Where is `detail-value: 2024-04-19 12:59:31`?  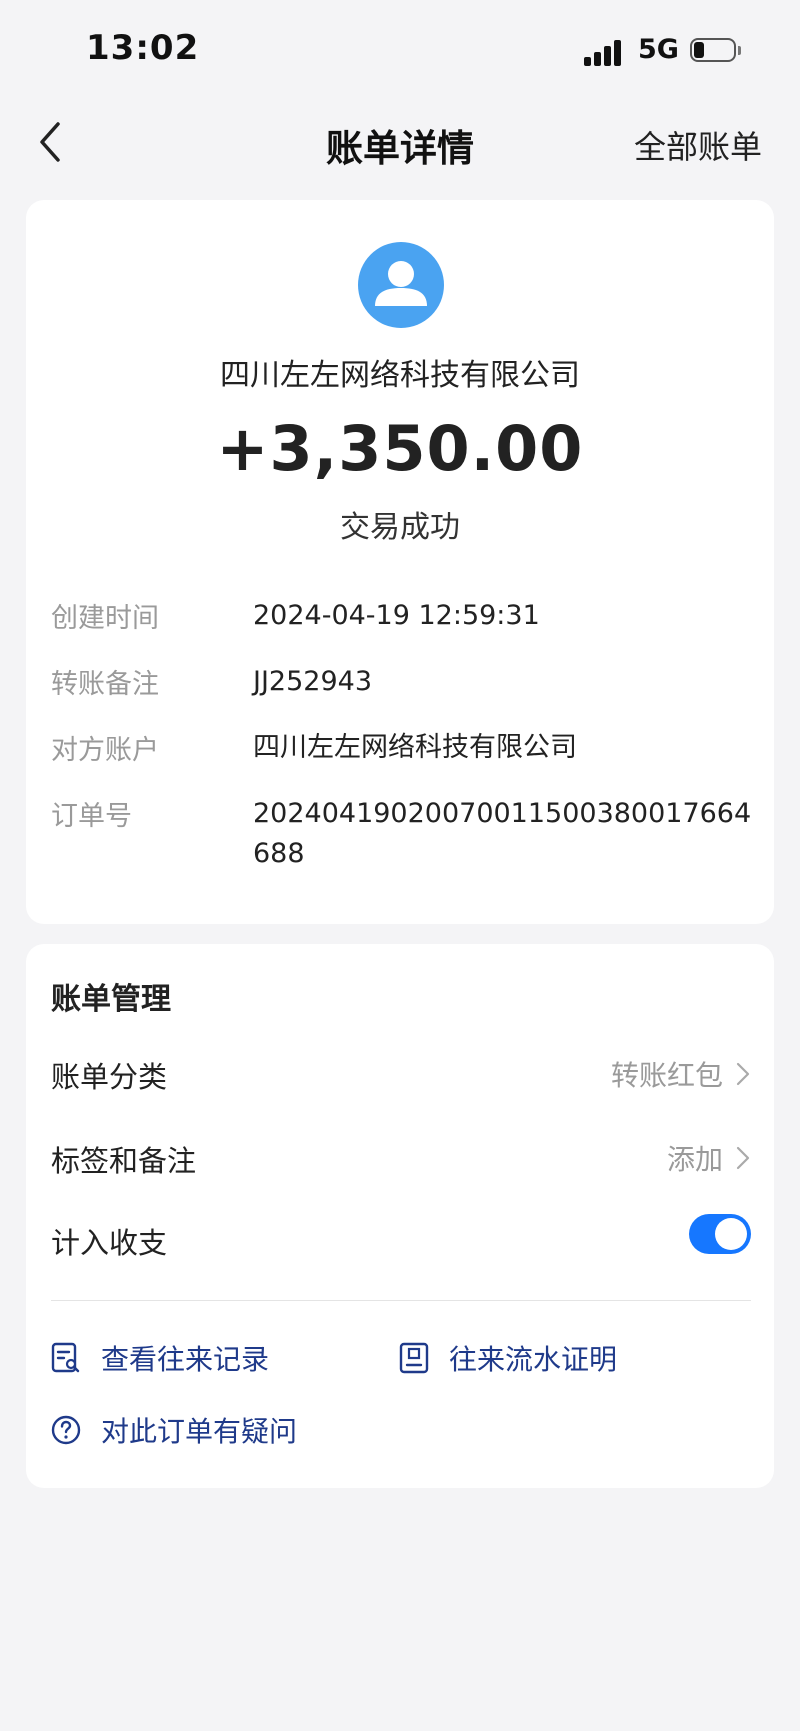
detail-value: 2024-04-19 12:59:31 is located at coordinates (396, 615).